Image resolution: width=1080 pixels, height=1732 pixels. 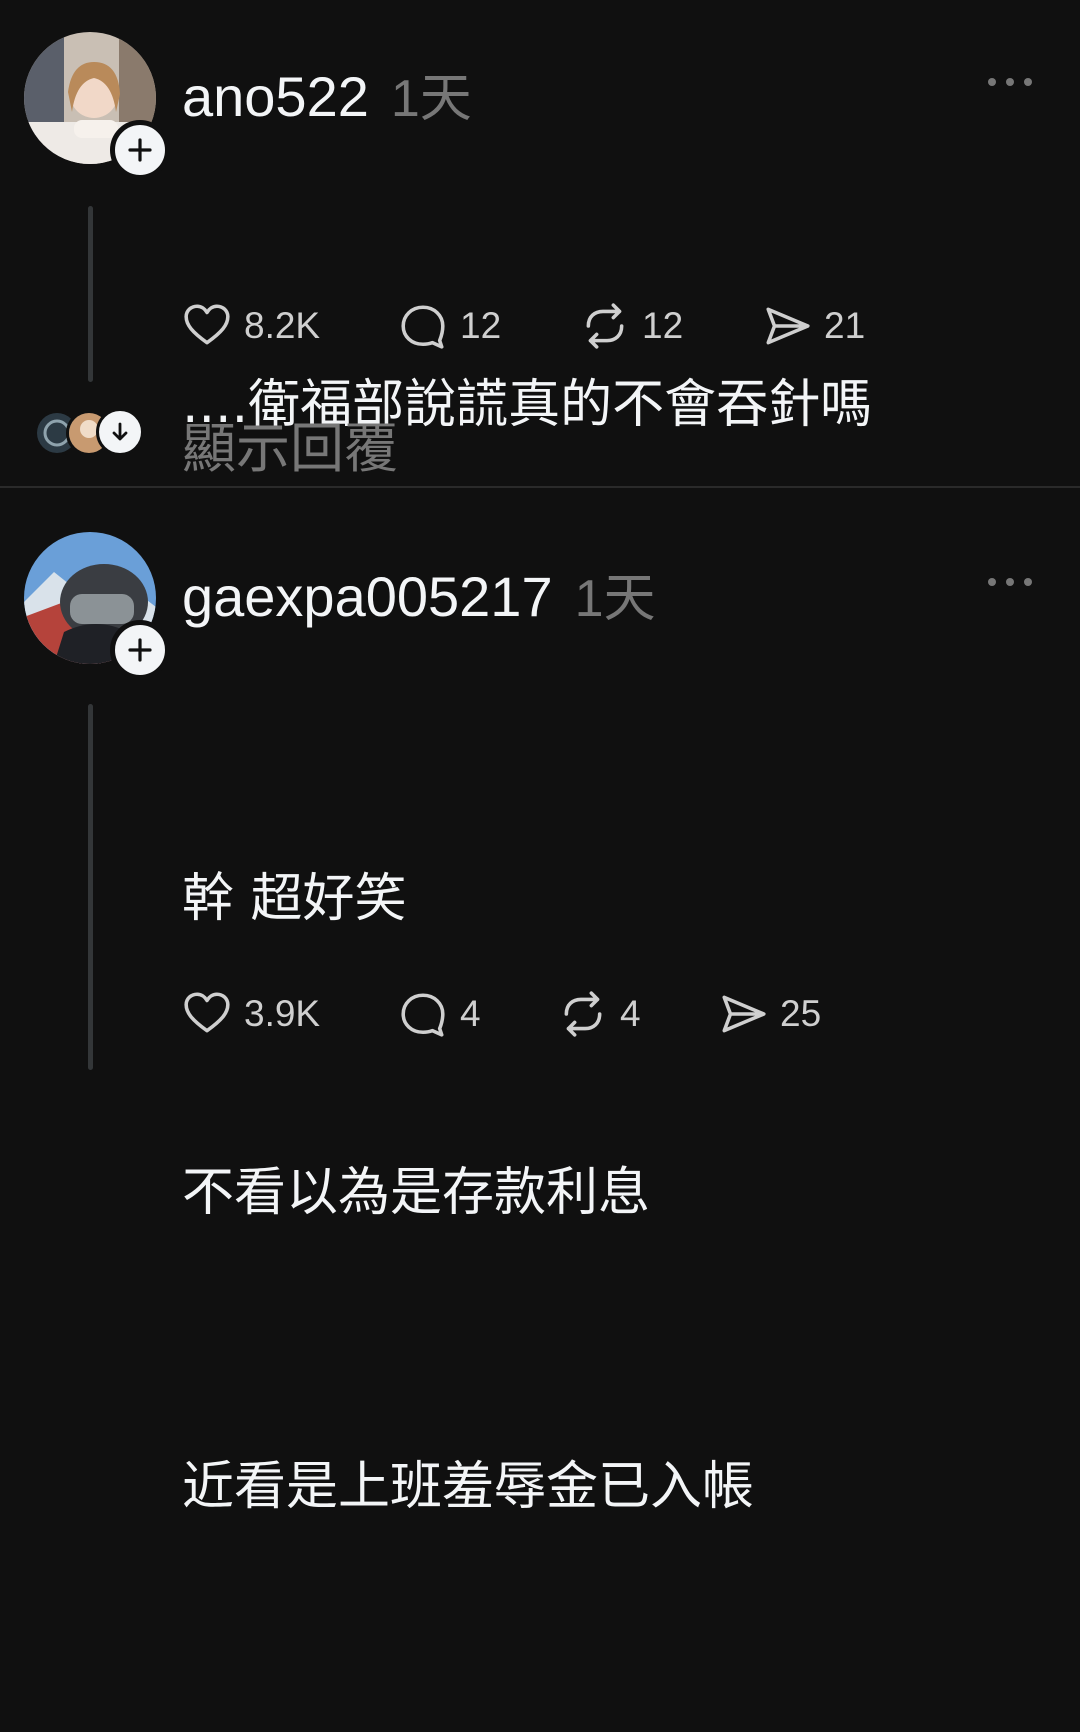 What do you see at coordinates (294, 899) in the screenshot?
I see `post-line: 幹 超好笑` at bounding box center [294, 899].